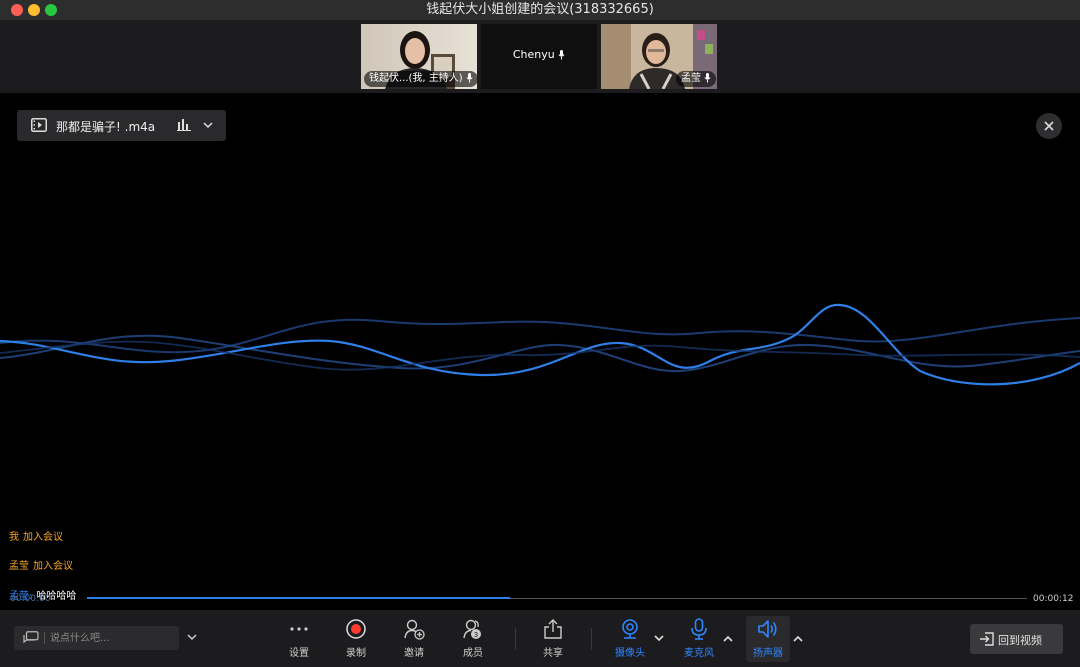 Image resolution: width=1080 pixels, height=667 pixels. I want to click on microphone-button: 麦克风, so click(699, 641).